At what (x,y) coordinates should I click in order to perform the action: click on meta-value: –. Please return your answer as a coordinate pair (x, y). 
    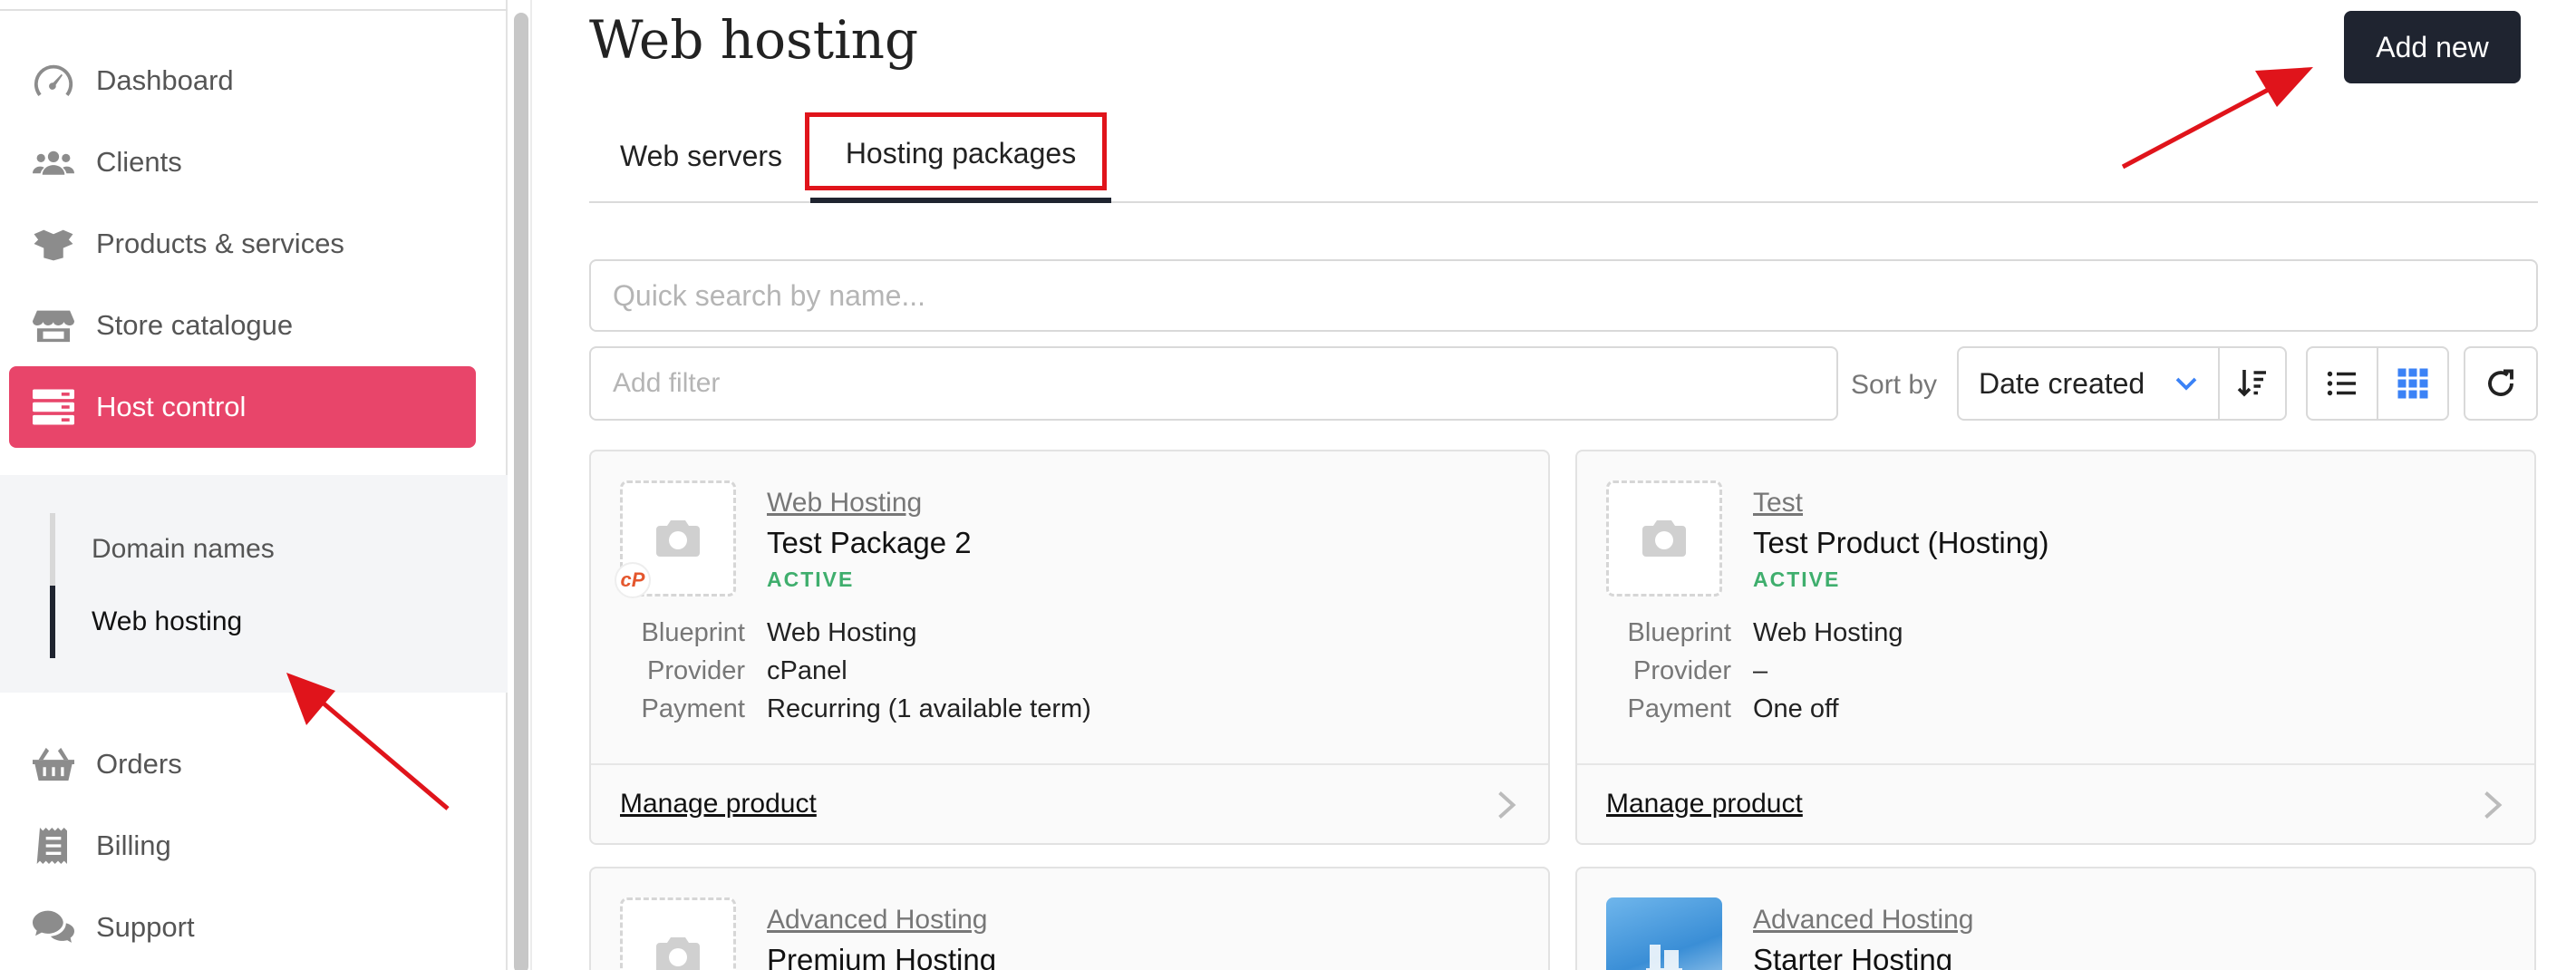
    Looking at the image, I should click on (1760, 670).